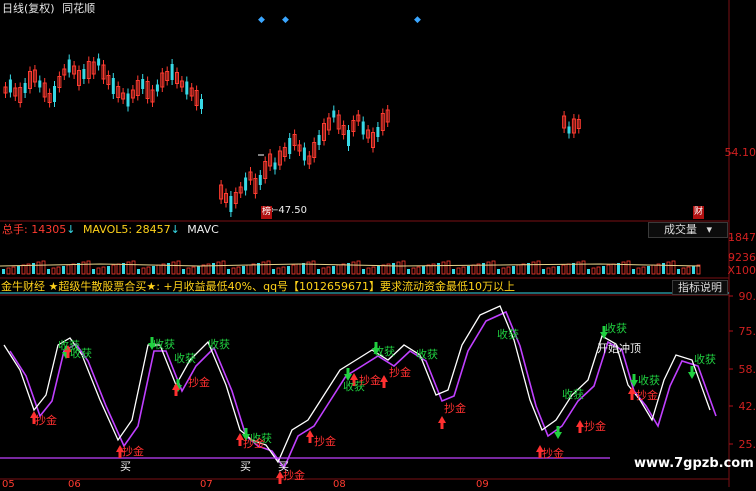 Image resolution: width=756 pixels, height=491 pixels. Describe the element at coordinates (742, 257) in the screenshot. I see `volume-axis-mid: 9236` at that location.